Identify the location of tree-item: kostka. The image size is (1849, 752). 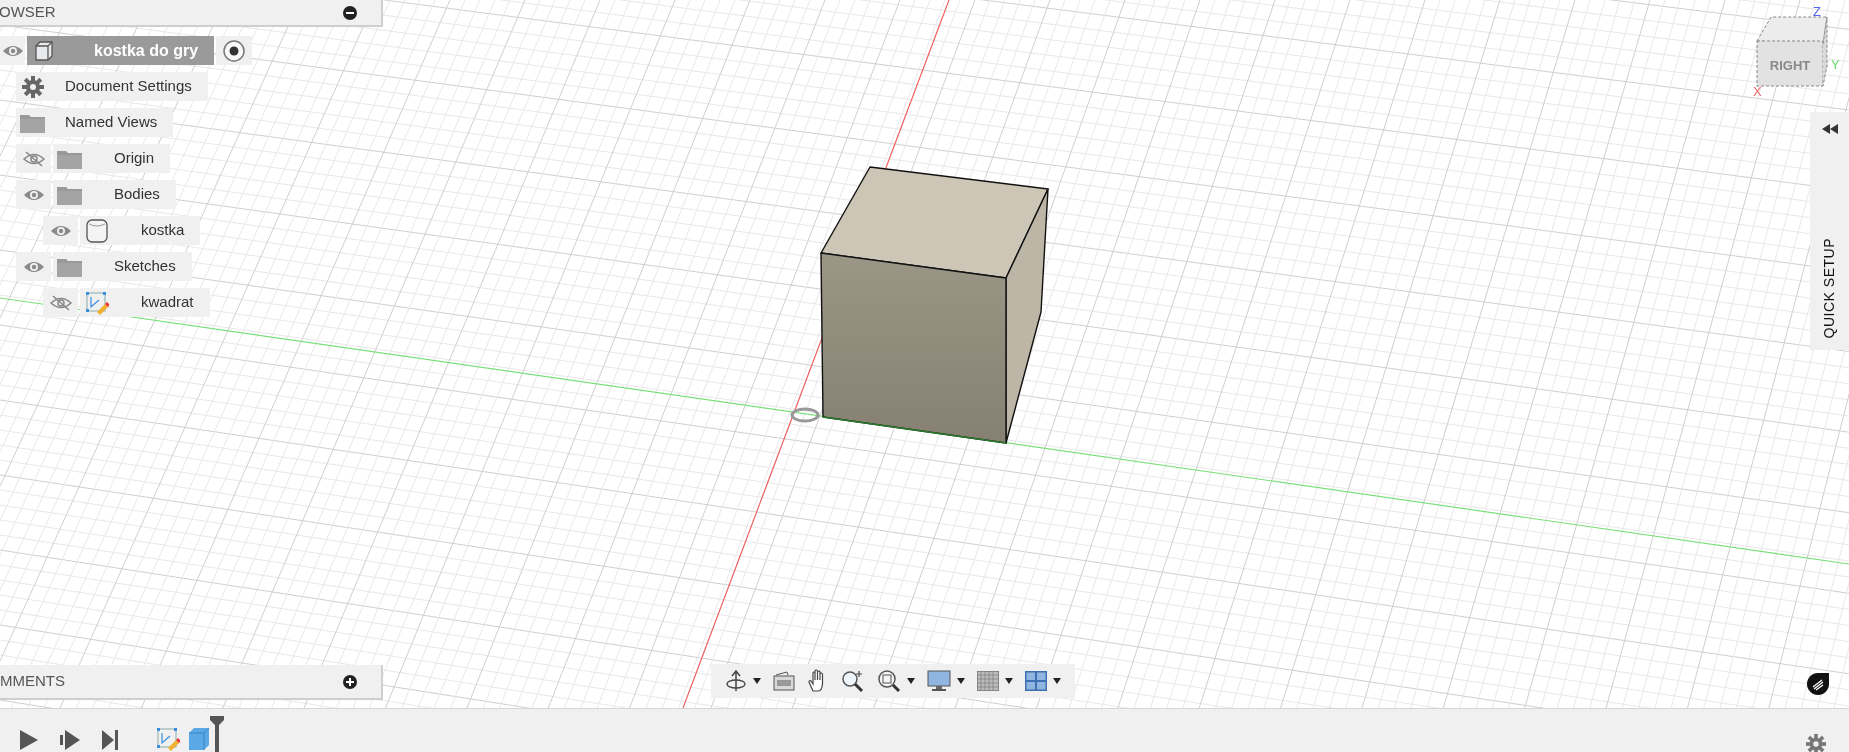
(140, 230).